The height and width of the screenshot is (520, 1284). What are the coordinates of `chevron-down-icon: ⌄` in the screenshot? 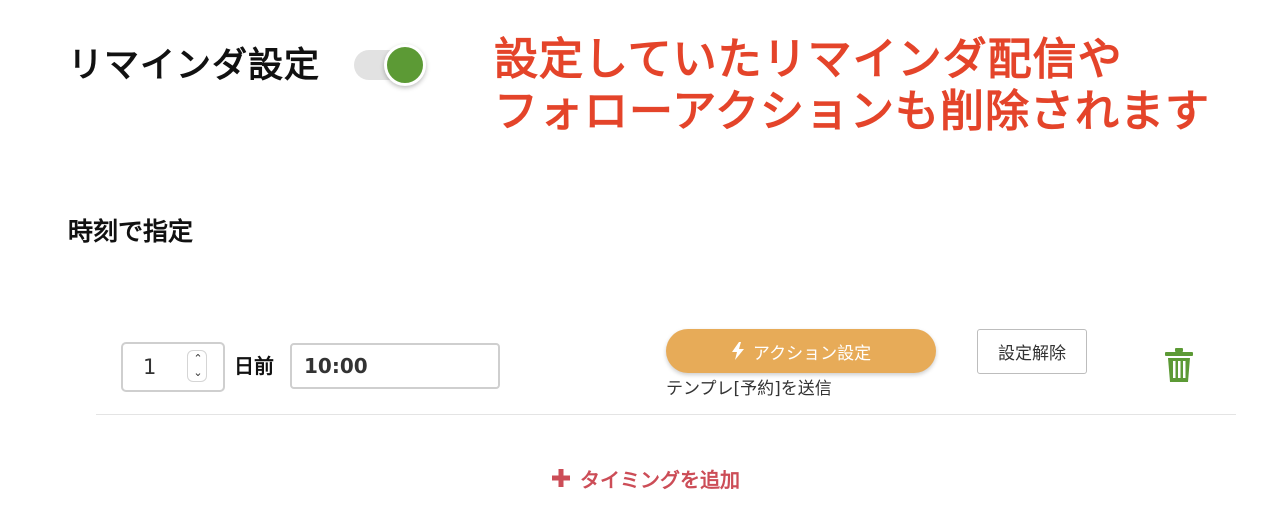 It's located at (198, 373).